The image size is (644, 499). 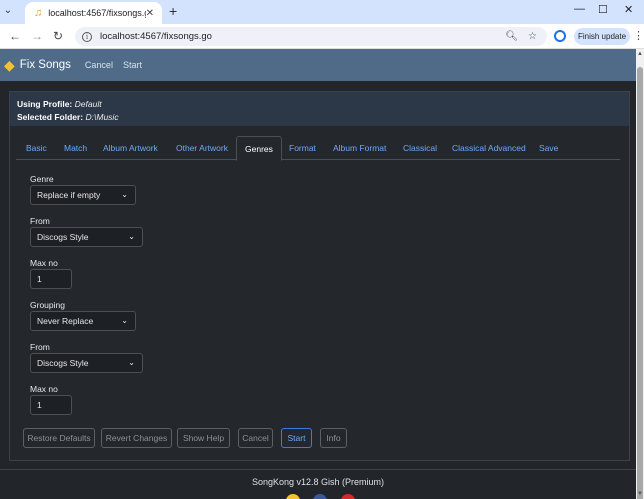 What do you see at coordinates (420, 148) in the screenshot?
I see `tab-classical: Classical` at bounding box center [420, 148].